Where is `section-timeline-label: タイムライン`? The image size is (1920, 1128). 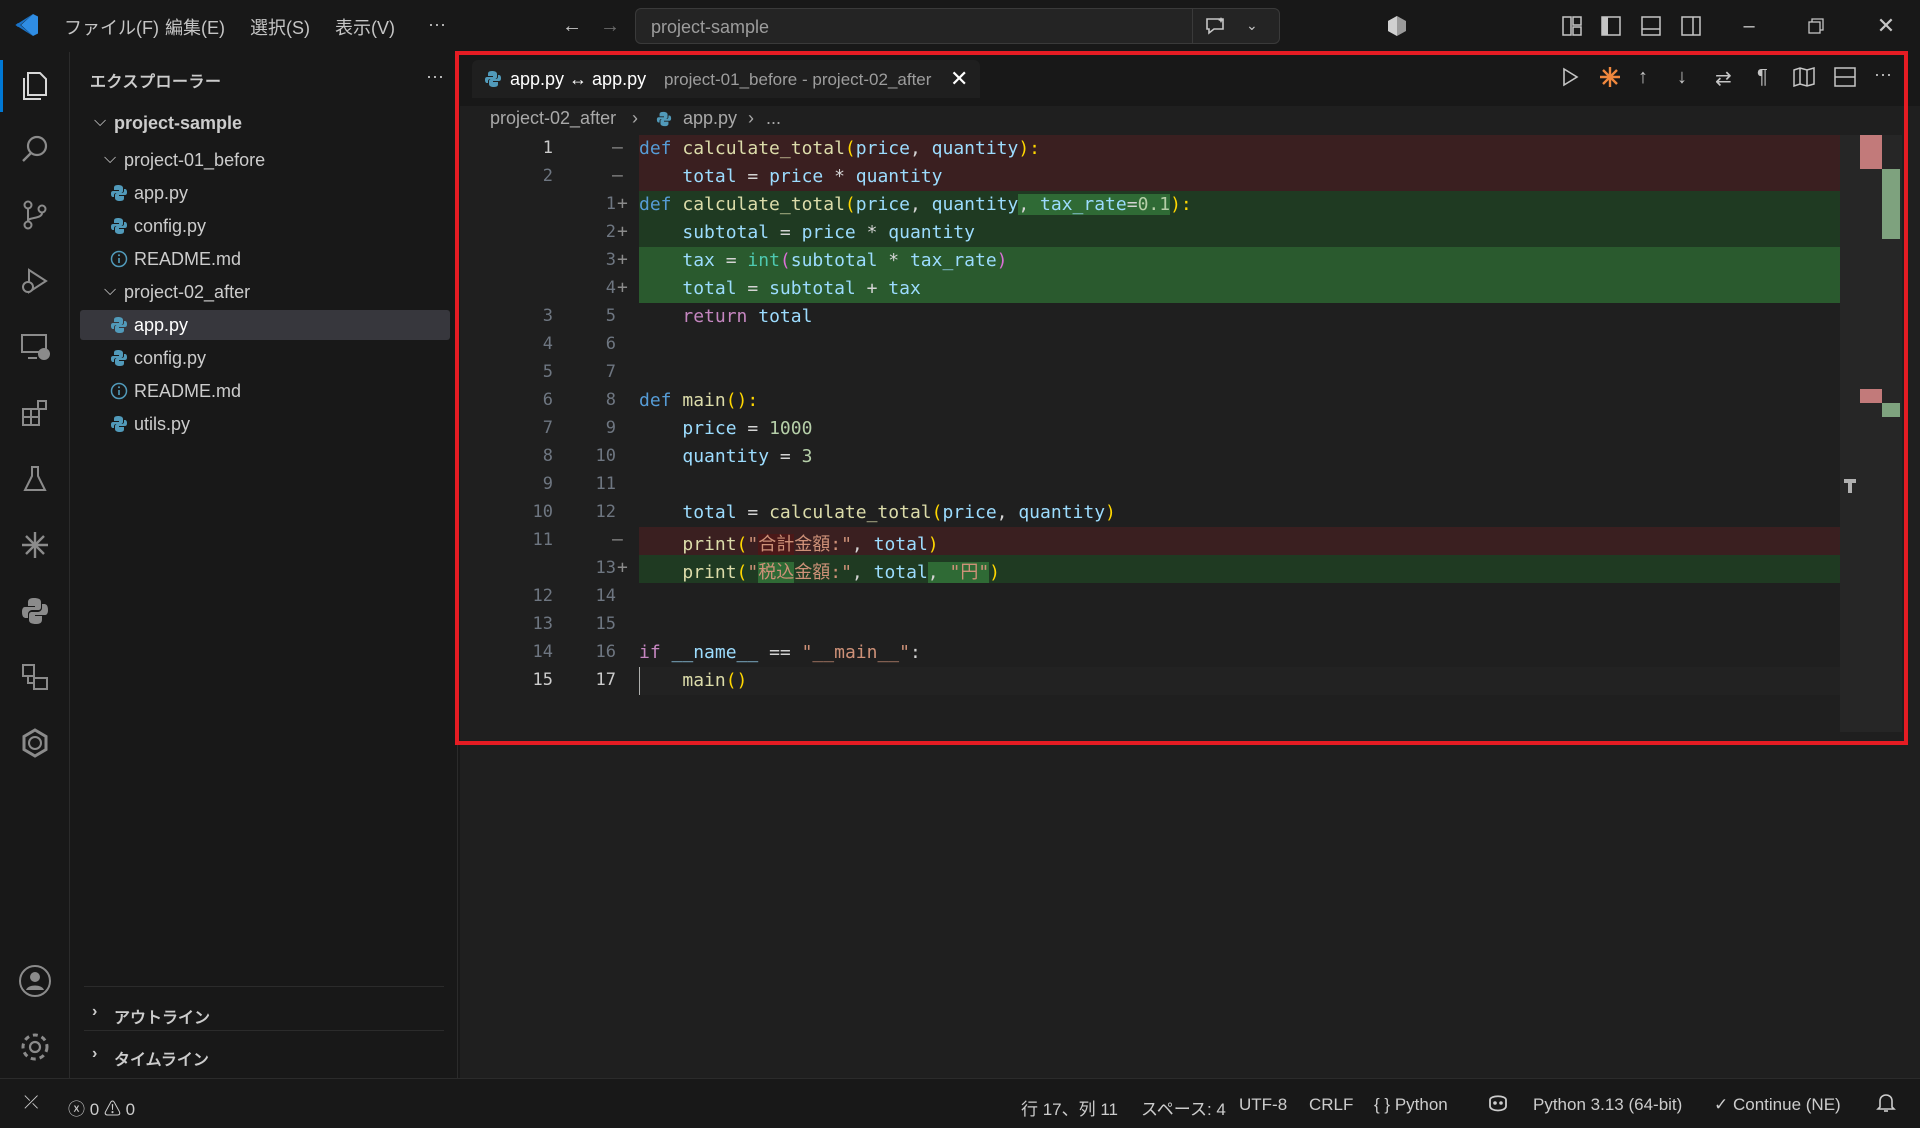
section-timeline-label: タイムライン is located at coordinates (161, 1060).